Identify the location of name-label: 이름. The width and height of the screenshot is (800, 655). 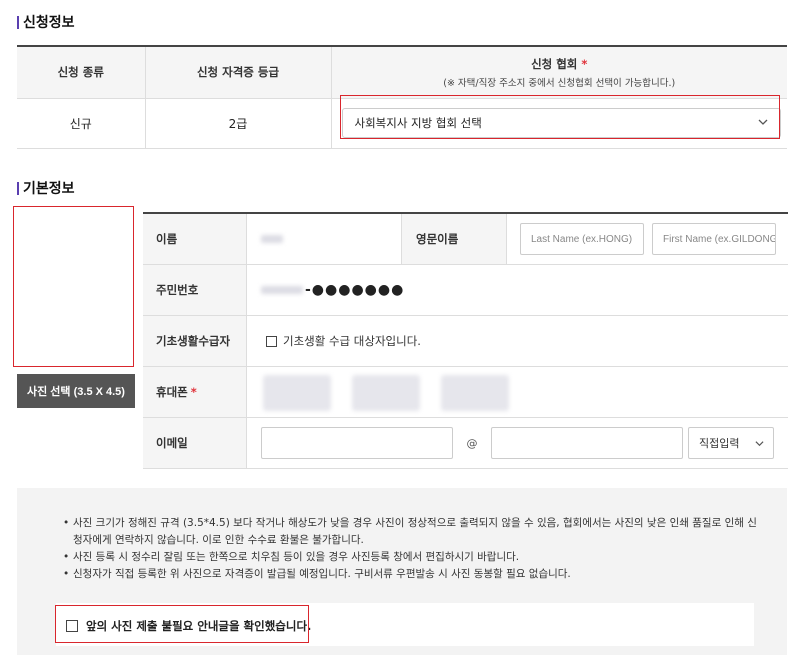
(195, 239).